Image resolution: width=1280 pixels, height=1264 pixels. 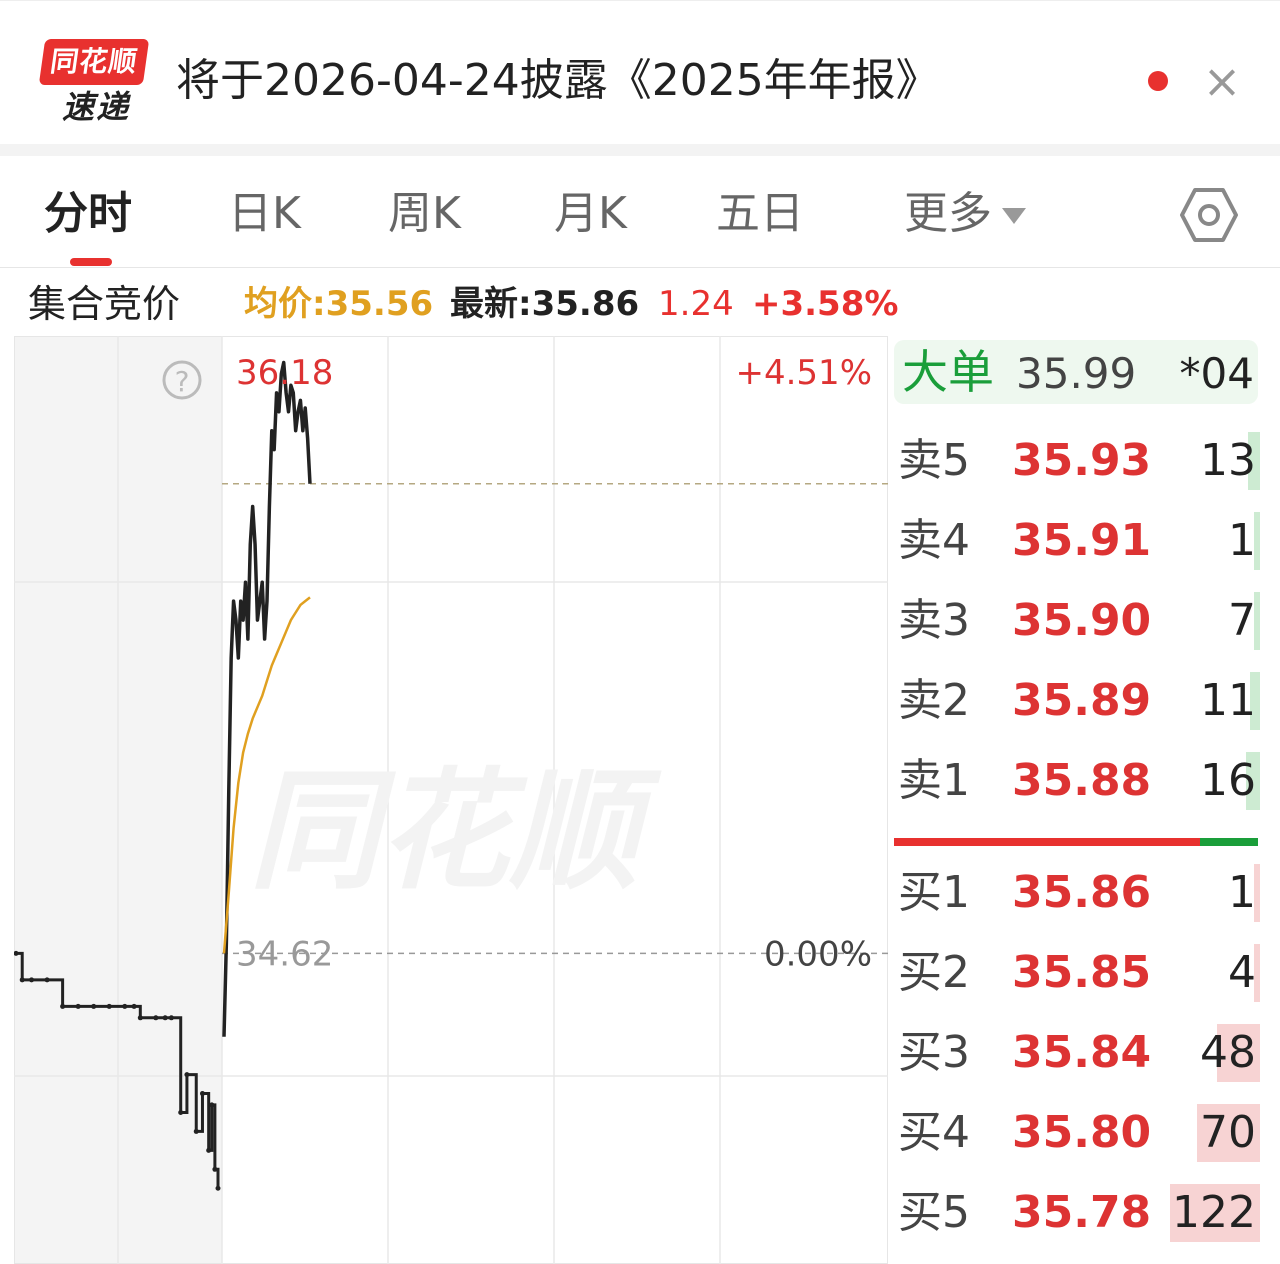 I want to click on settings-hexagon-icon, so click(x=1209, y=215).